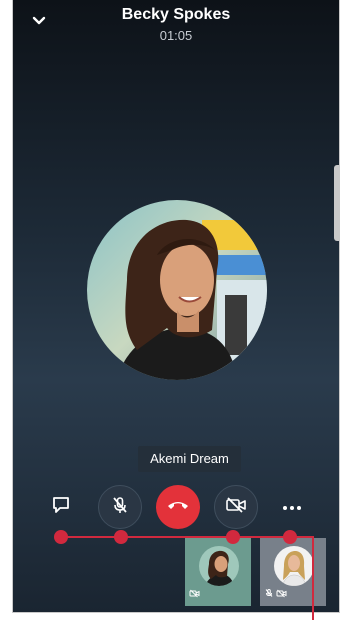  I want to click on more-horizontal-icon, so click(292, 507).